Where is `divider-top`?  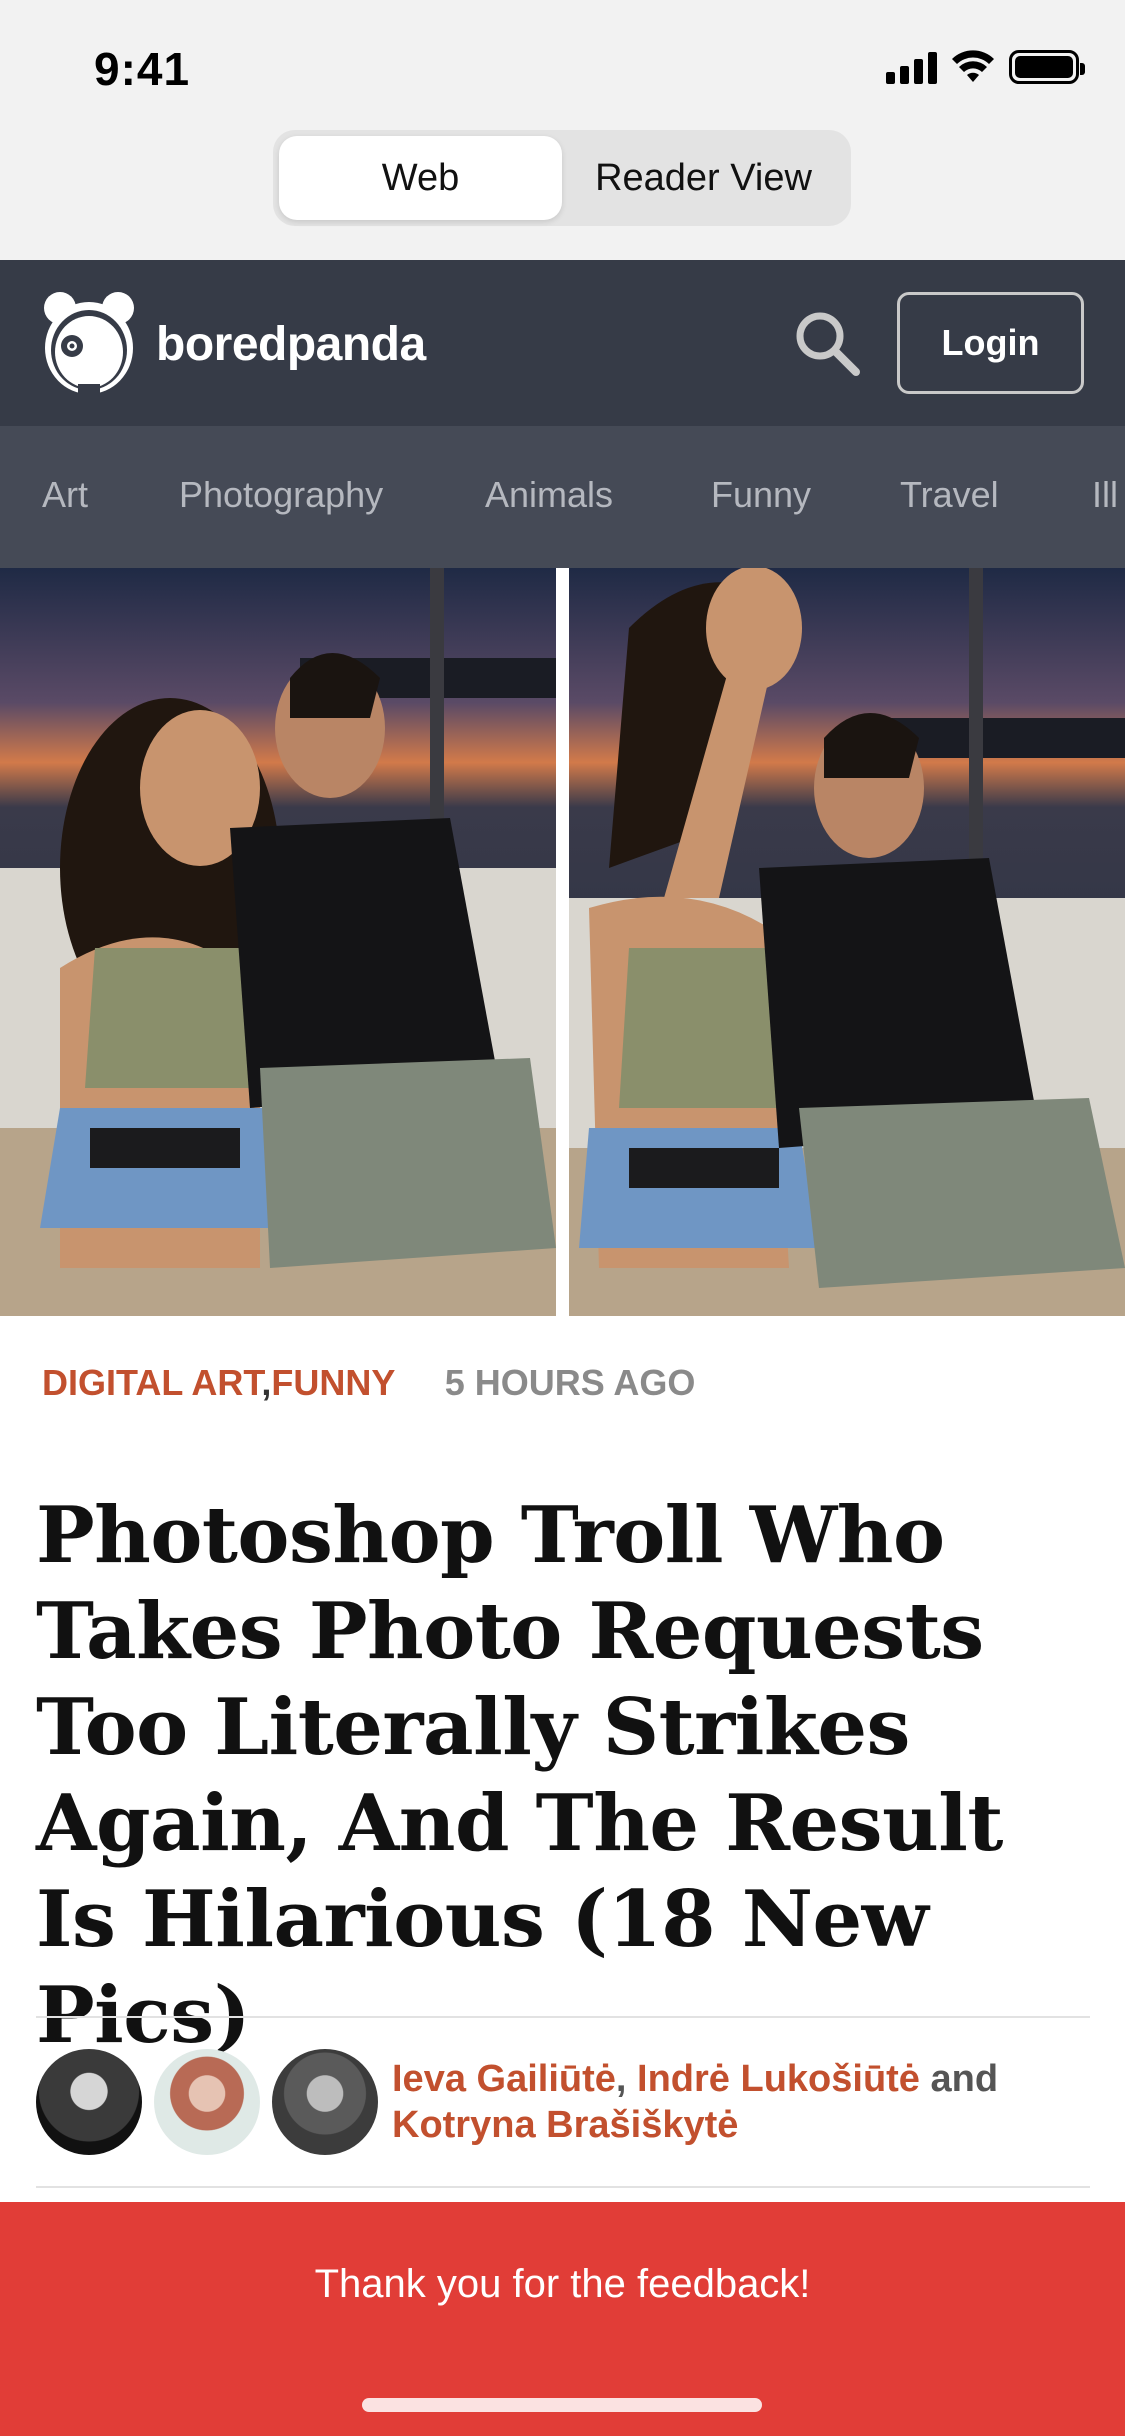 divider-top is located at coordinates (563, 2017).